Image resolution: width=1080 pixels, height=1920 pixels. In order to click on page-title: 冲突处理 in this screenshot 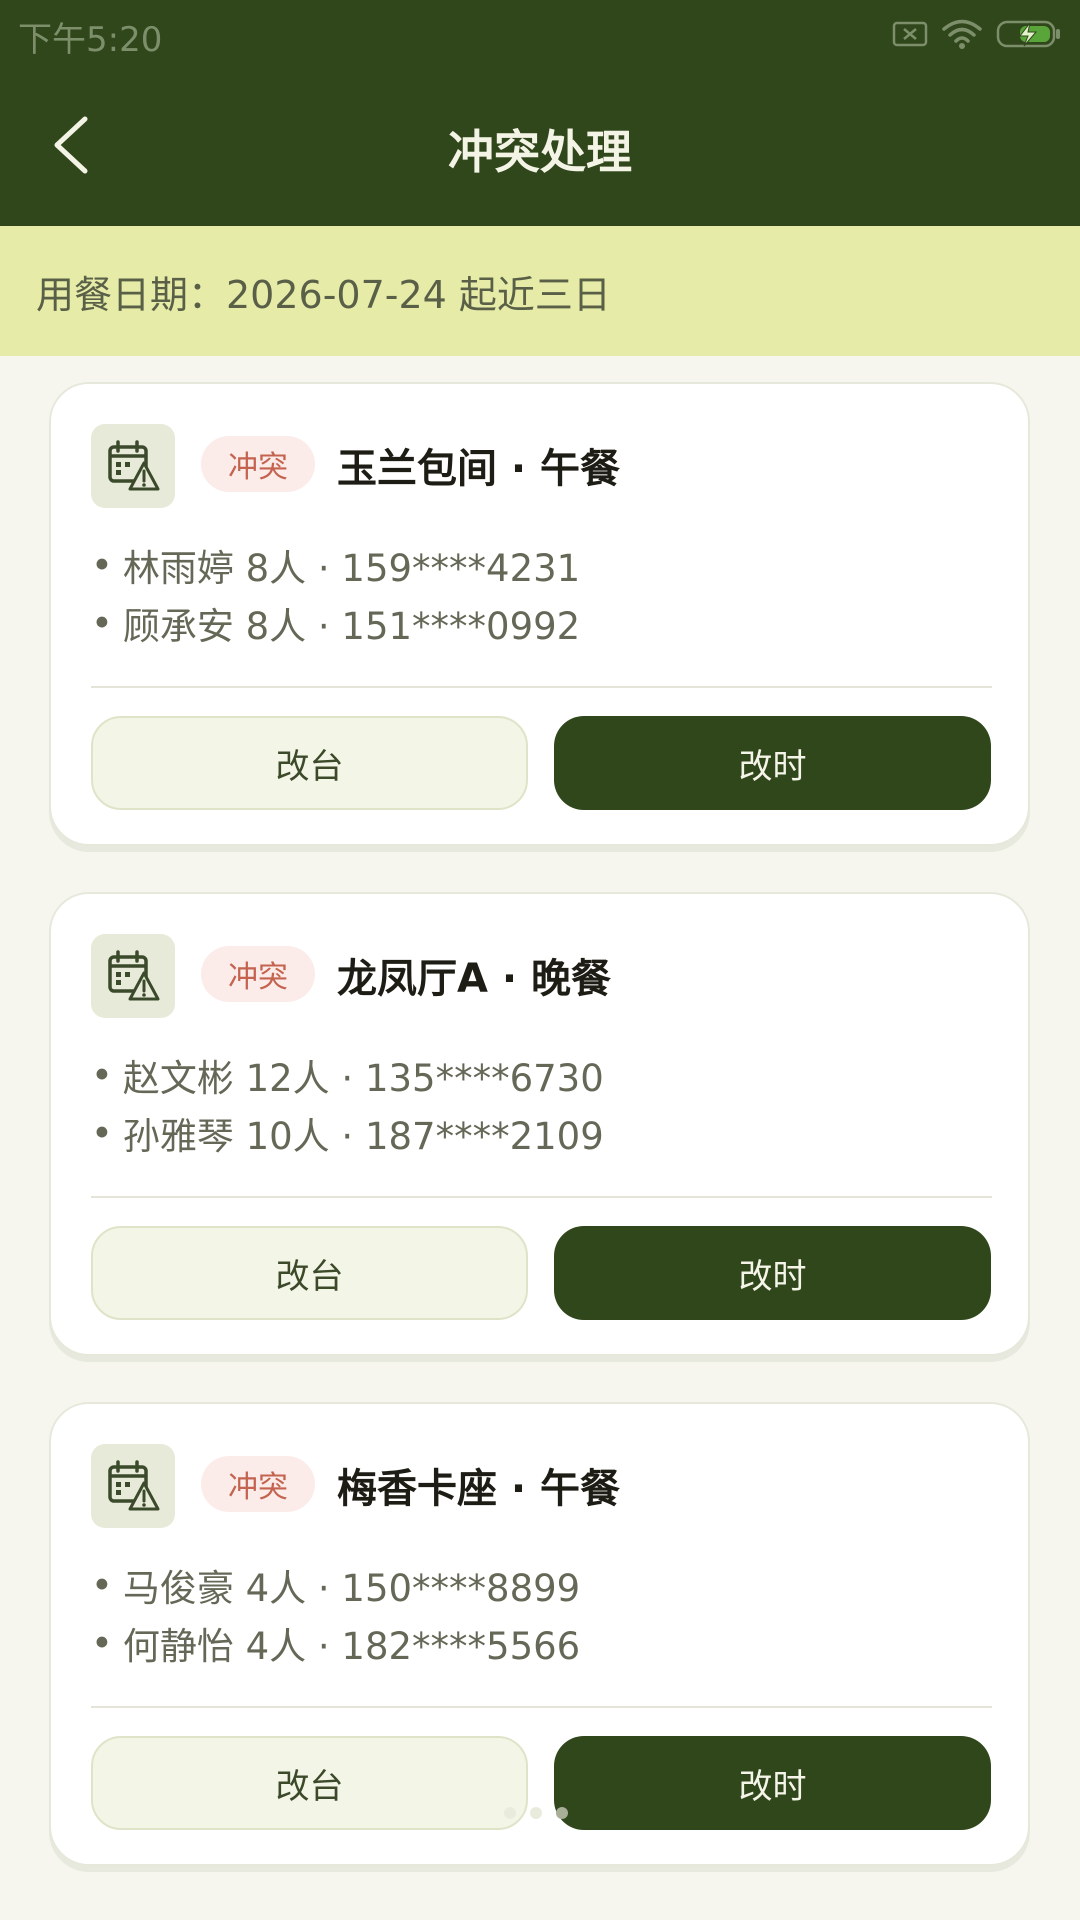, I will do `click(540, 152)`.